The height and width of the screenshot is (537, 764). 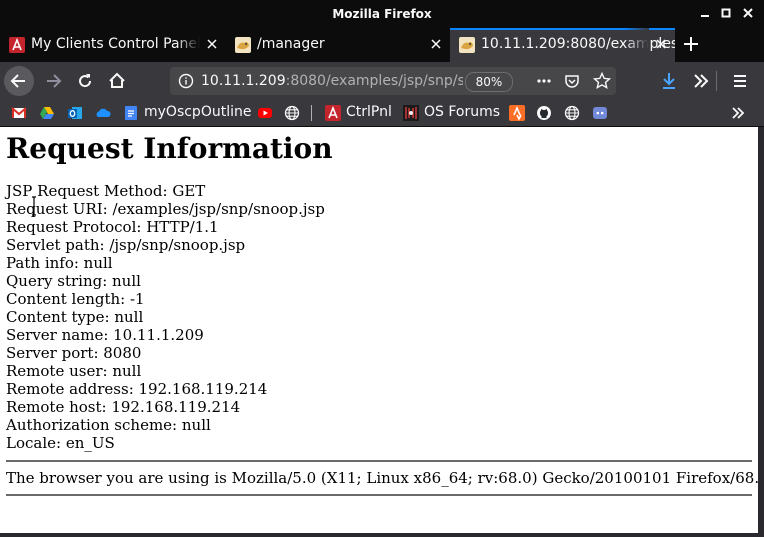 I want to click on bookmark-label: OS Forums, so click(x=462, y=112).